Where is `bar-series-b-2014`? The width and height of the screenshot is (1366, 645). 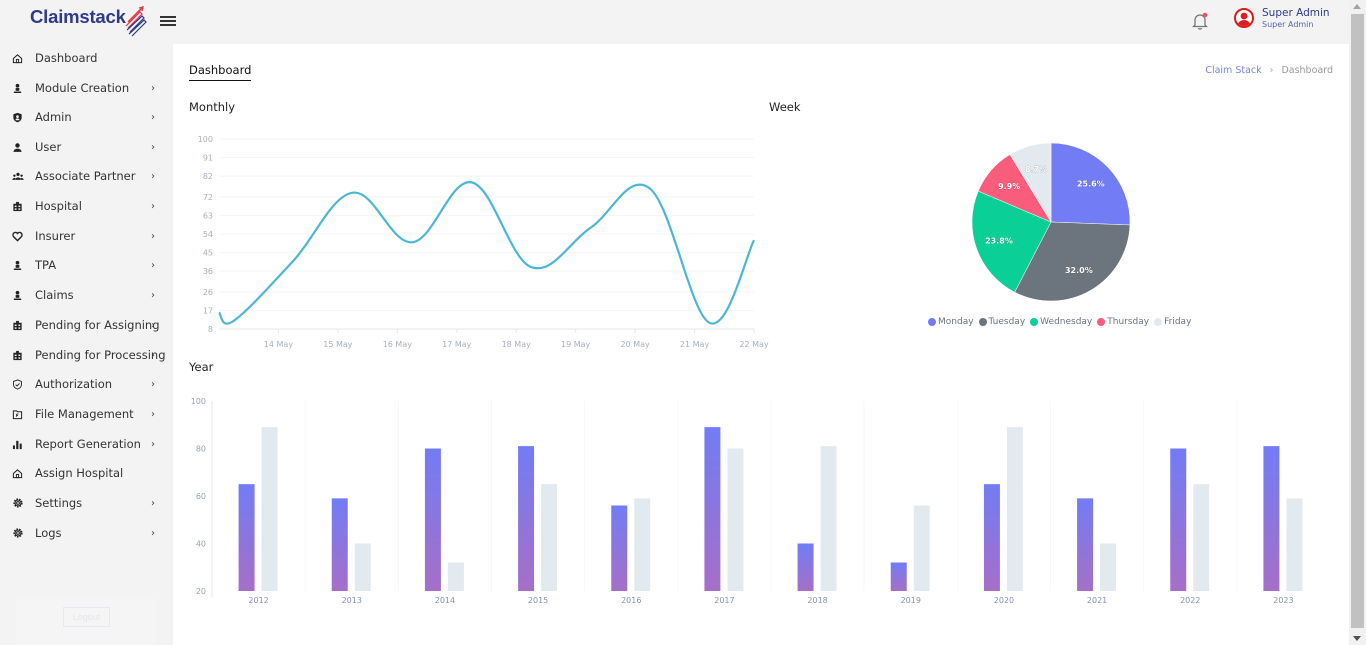
bar-series-b-2014 is located at coordinates (455, 577).